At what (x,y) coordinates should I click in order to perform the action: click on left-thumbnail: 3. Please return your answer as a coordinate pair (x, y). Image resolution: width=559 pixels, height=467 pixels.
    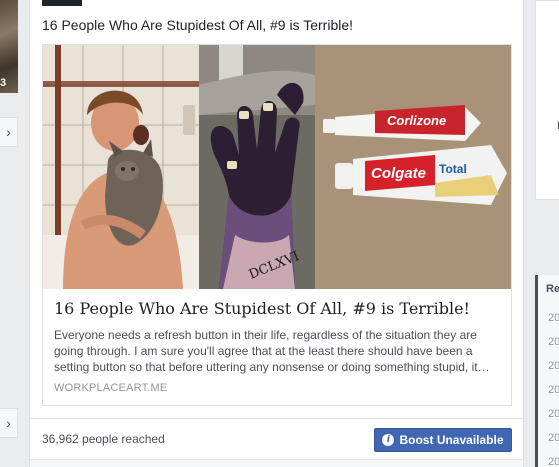
    Looking at the image, I should click on (9, 46).